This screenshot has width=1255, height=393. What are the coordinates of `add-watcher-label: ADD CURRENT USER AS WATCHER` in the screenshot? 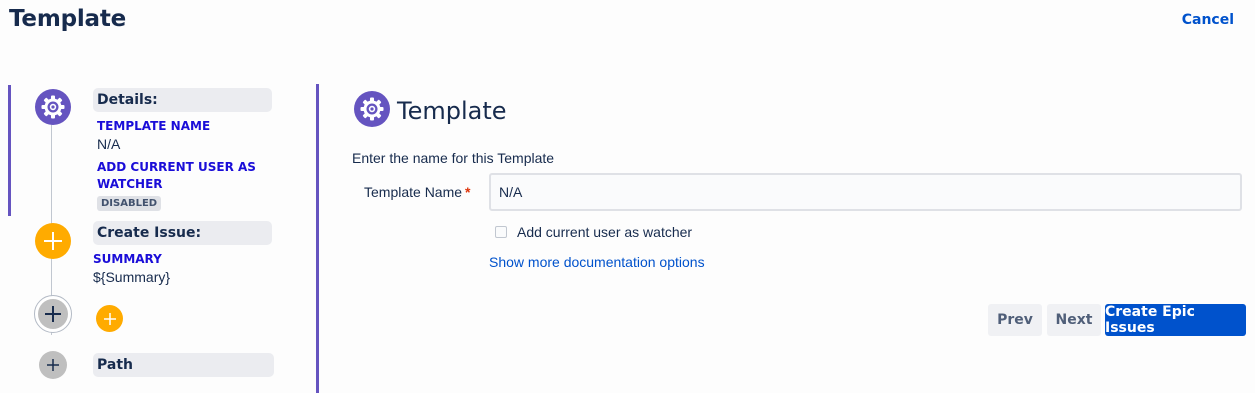 It's located at (176, 175).